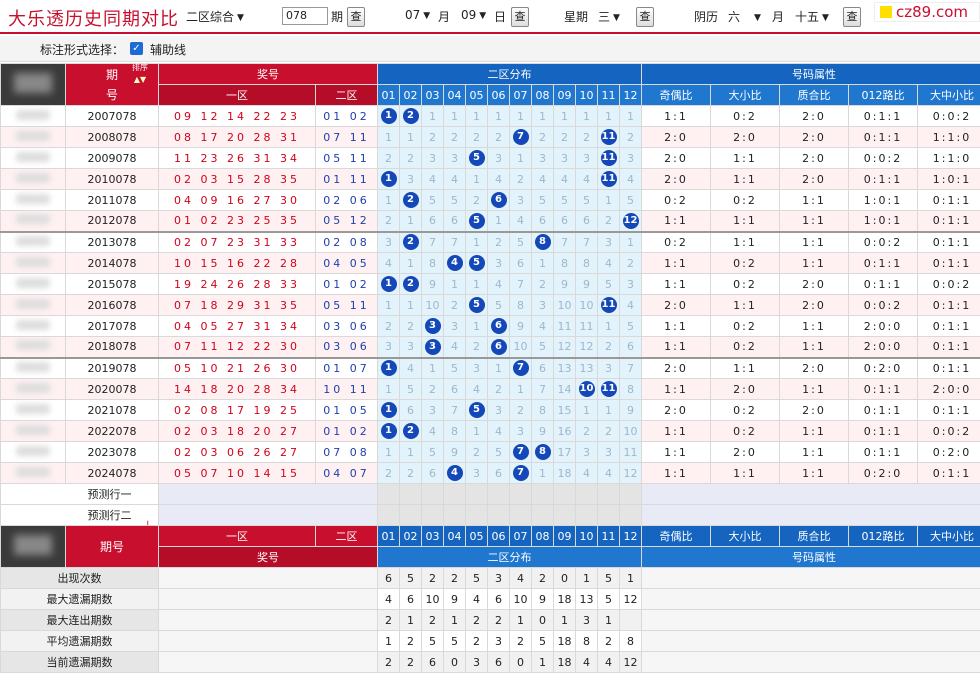  Describe the element at coordinates (706, 17) in the screenshot. I see `lunar-label: 阴历` at that location.